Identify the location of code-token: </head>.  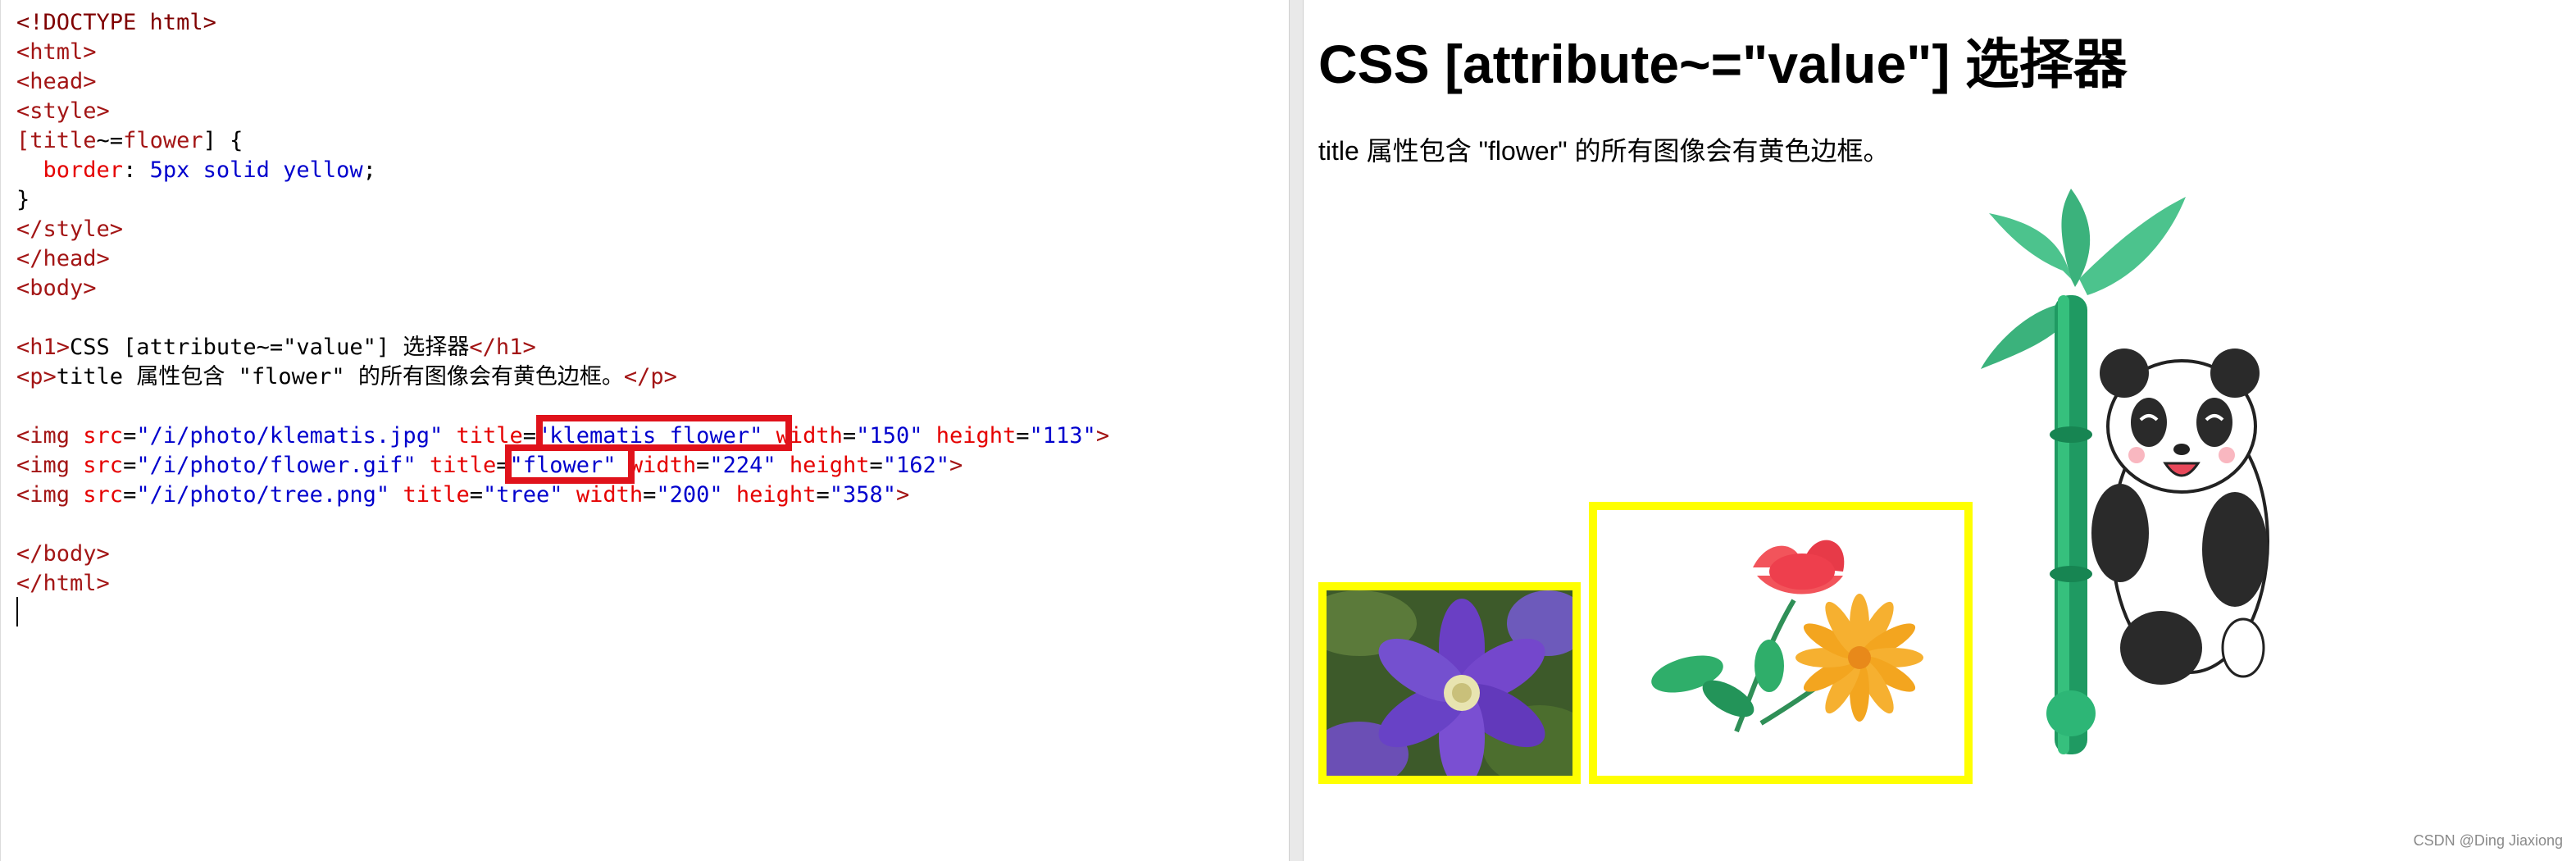
(63, 258).